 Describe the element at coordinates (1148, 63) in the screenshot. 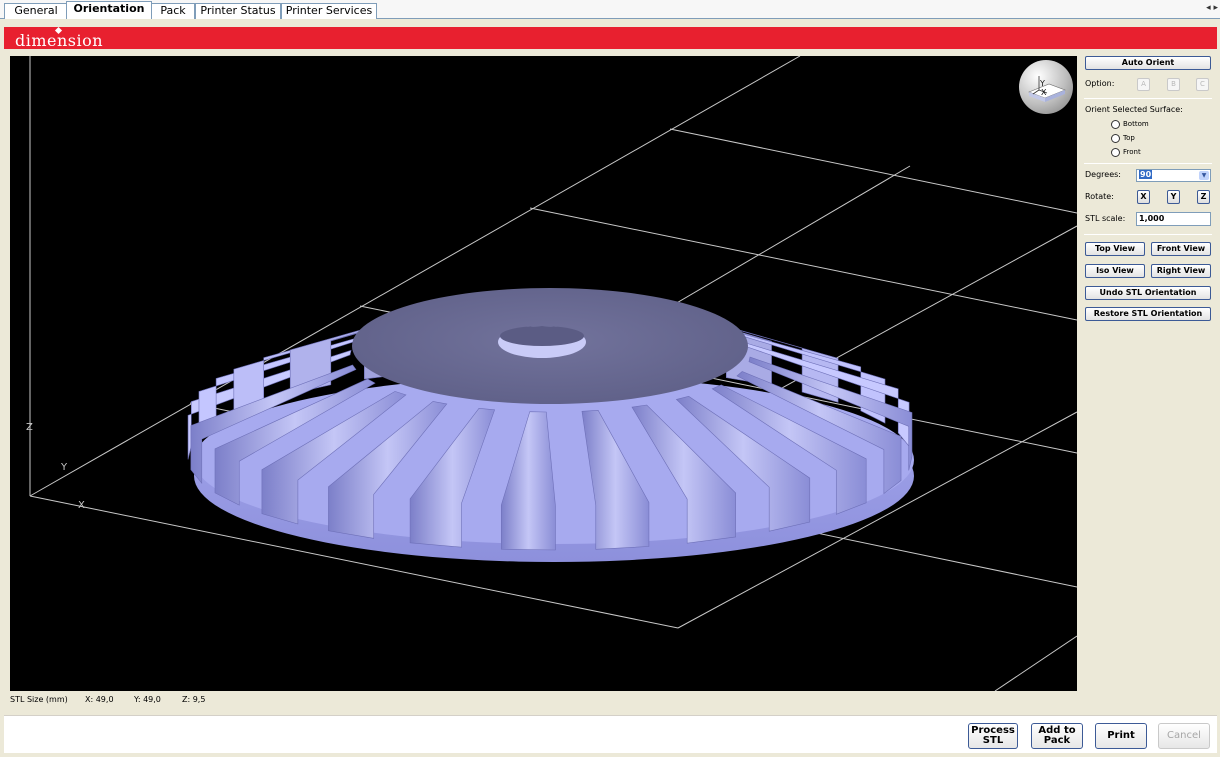

I see `auto-orient-button: Auto Orient` at that location.